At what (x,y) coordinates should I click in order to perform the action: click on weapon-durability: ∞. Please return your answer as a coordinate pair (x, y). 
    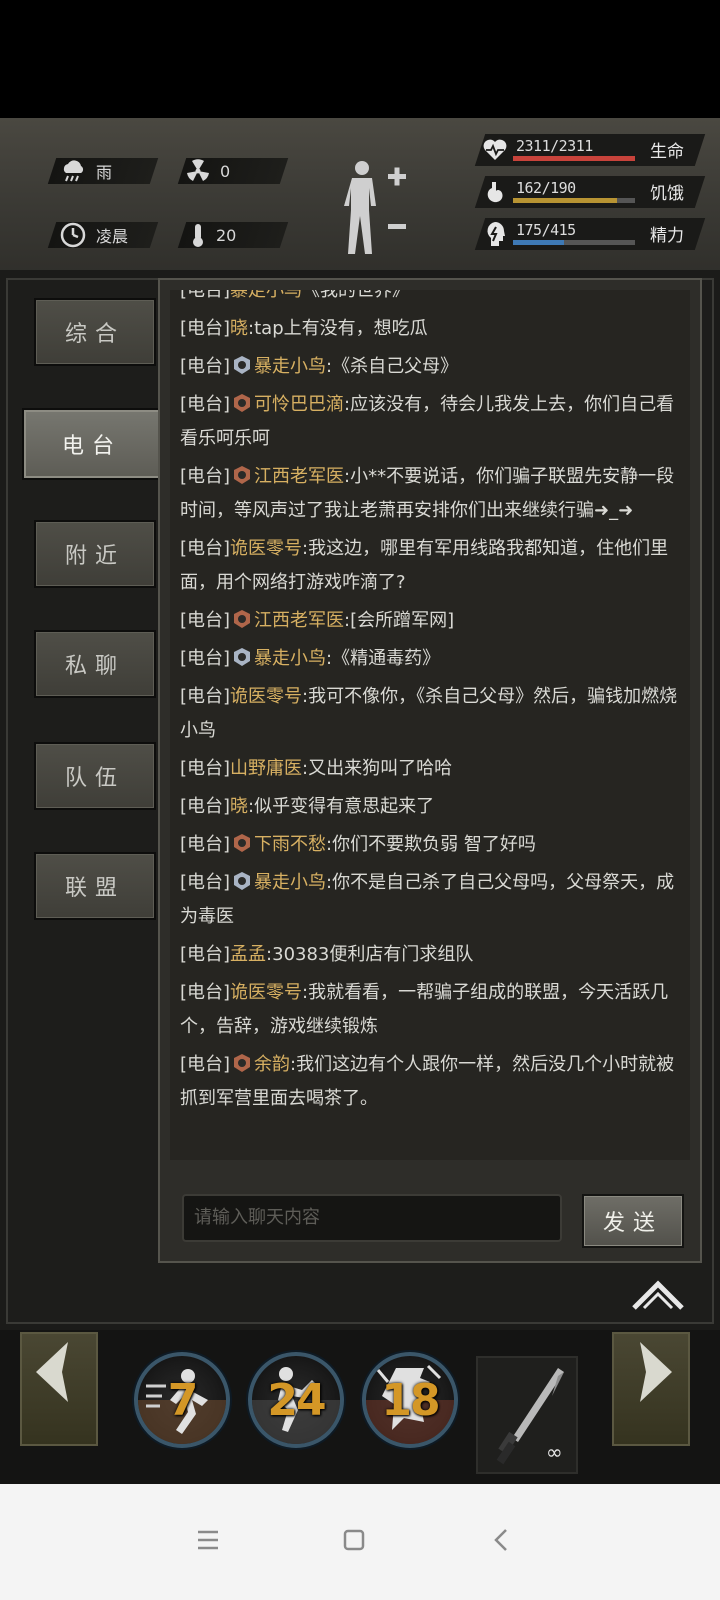
    Looking at the image, I should click on (554, 1452).